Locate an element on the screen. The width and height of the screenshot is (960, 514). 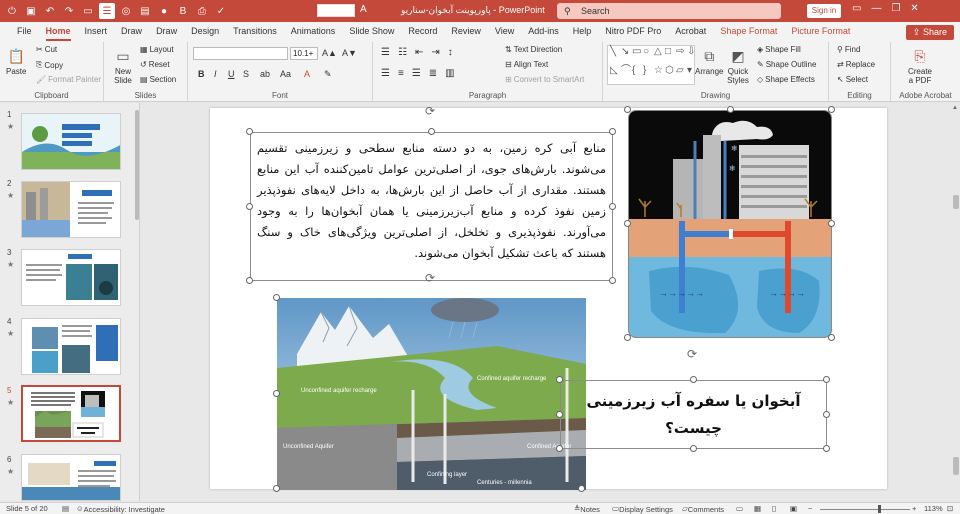
zoom-level: 113% is located at coordinates (933, 508).